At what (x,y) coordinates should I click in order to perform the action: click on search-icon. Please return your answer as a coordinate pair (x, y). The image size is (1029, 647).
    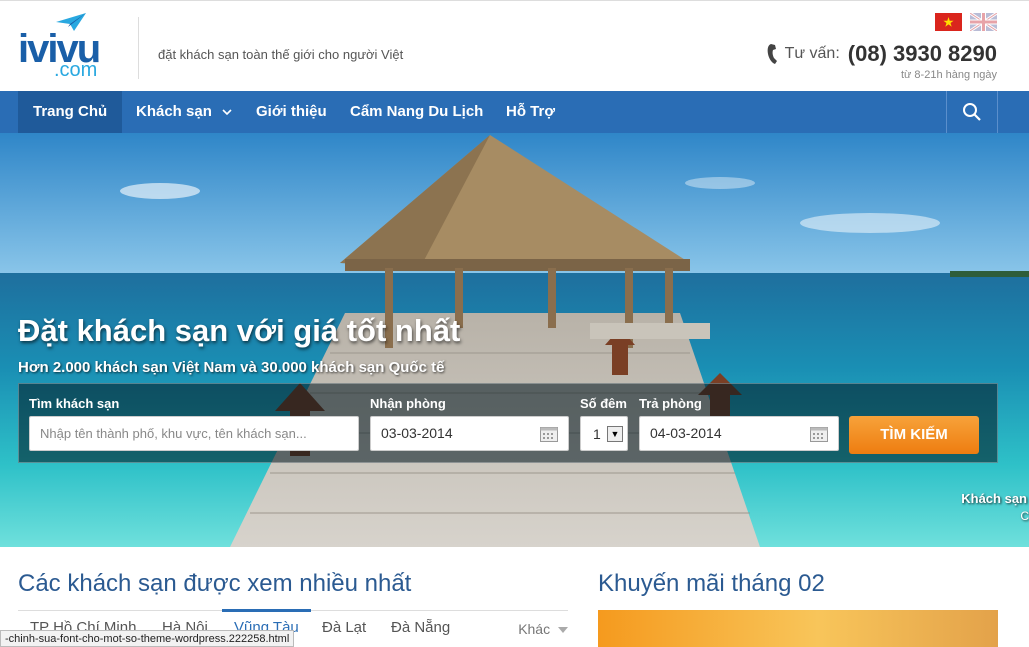
    Looking at the image, I should click on (972, 112).